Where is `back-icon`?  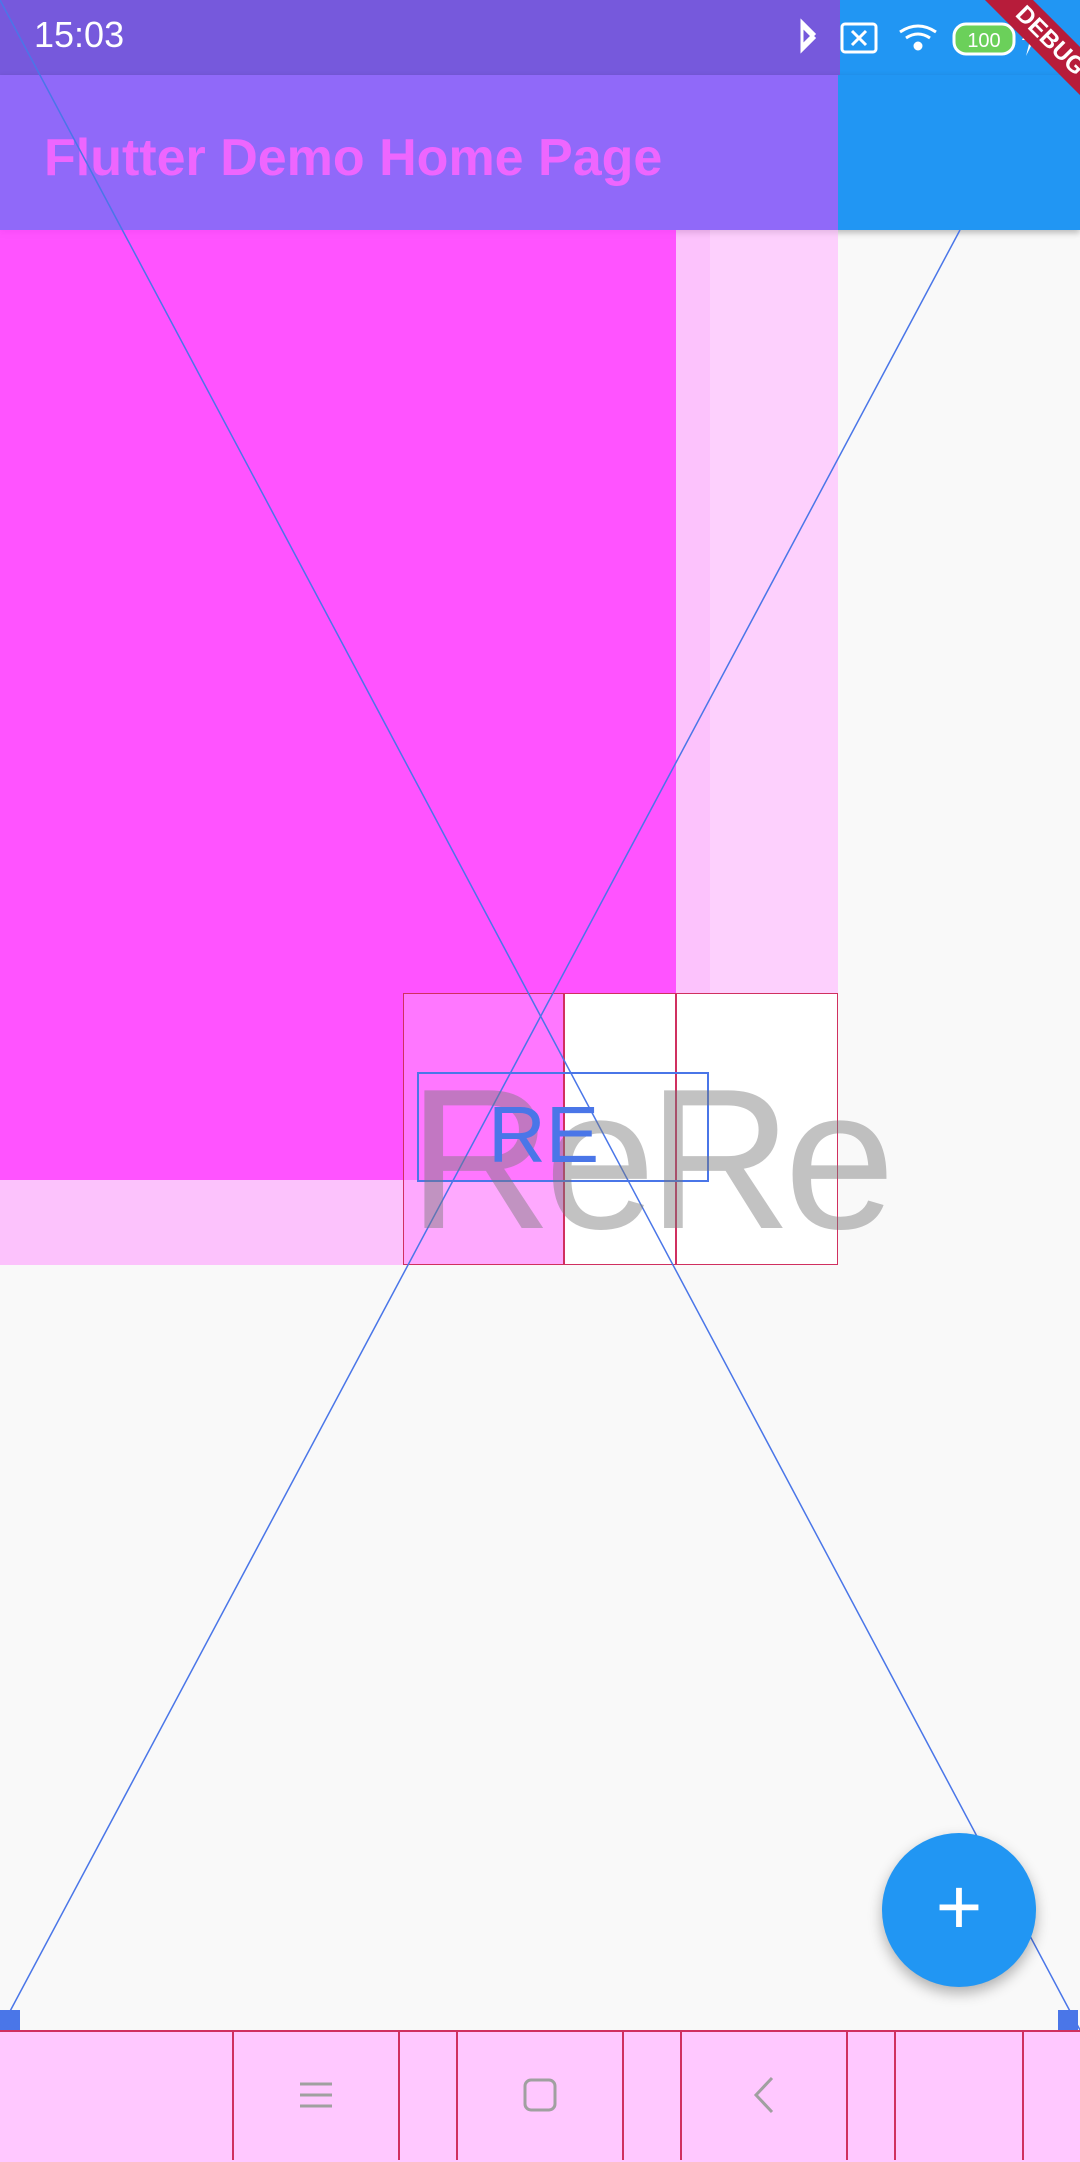 back-icon is located at coordinates (766, 2095).